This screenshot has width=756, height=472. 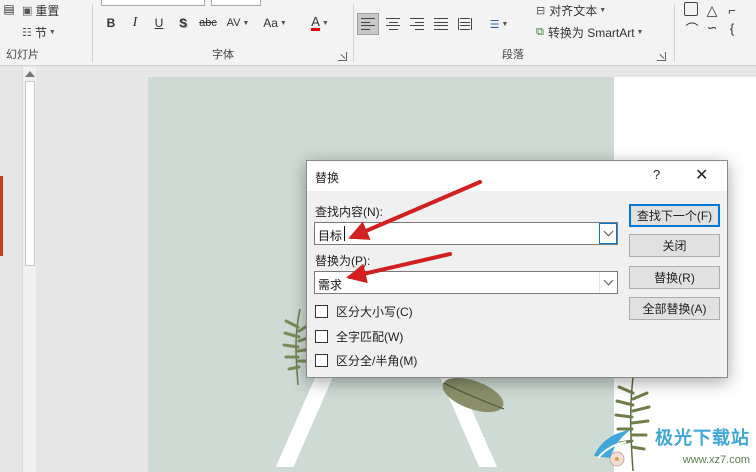 What do you see at coordinates (466, 233) in the screenshot?
I see `find-what-combobox: 目标` at bounding box center [466, 233].